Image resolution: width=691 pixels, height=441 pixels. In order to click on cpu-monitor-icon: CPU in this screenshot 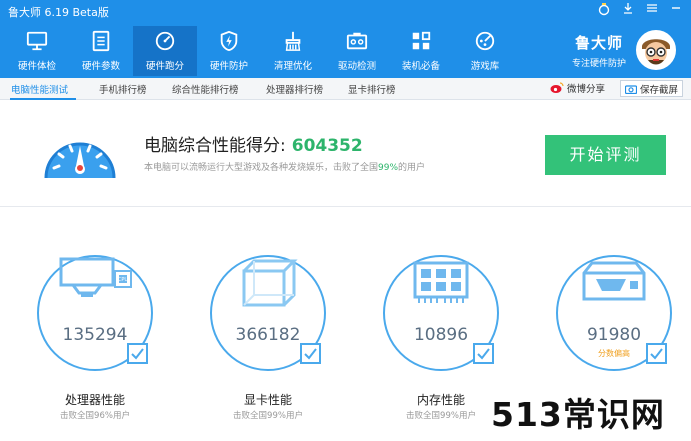, I will do `click(95, 277)`.